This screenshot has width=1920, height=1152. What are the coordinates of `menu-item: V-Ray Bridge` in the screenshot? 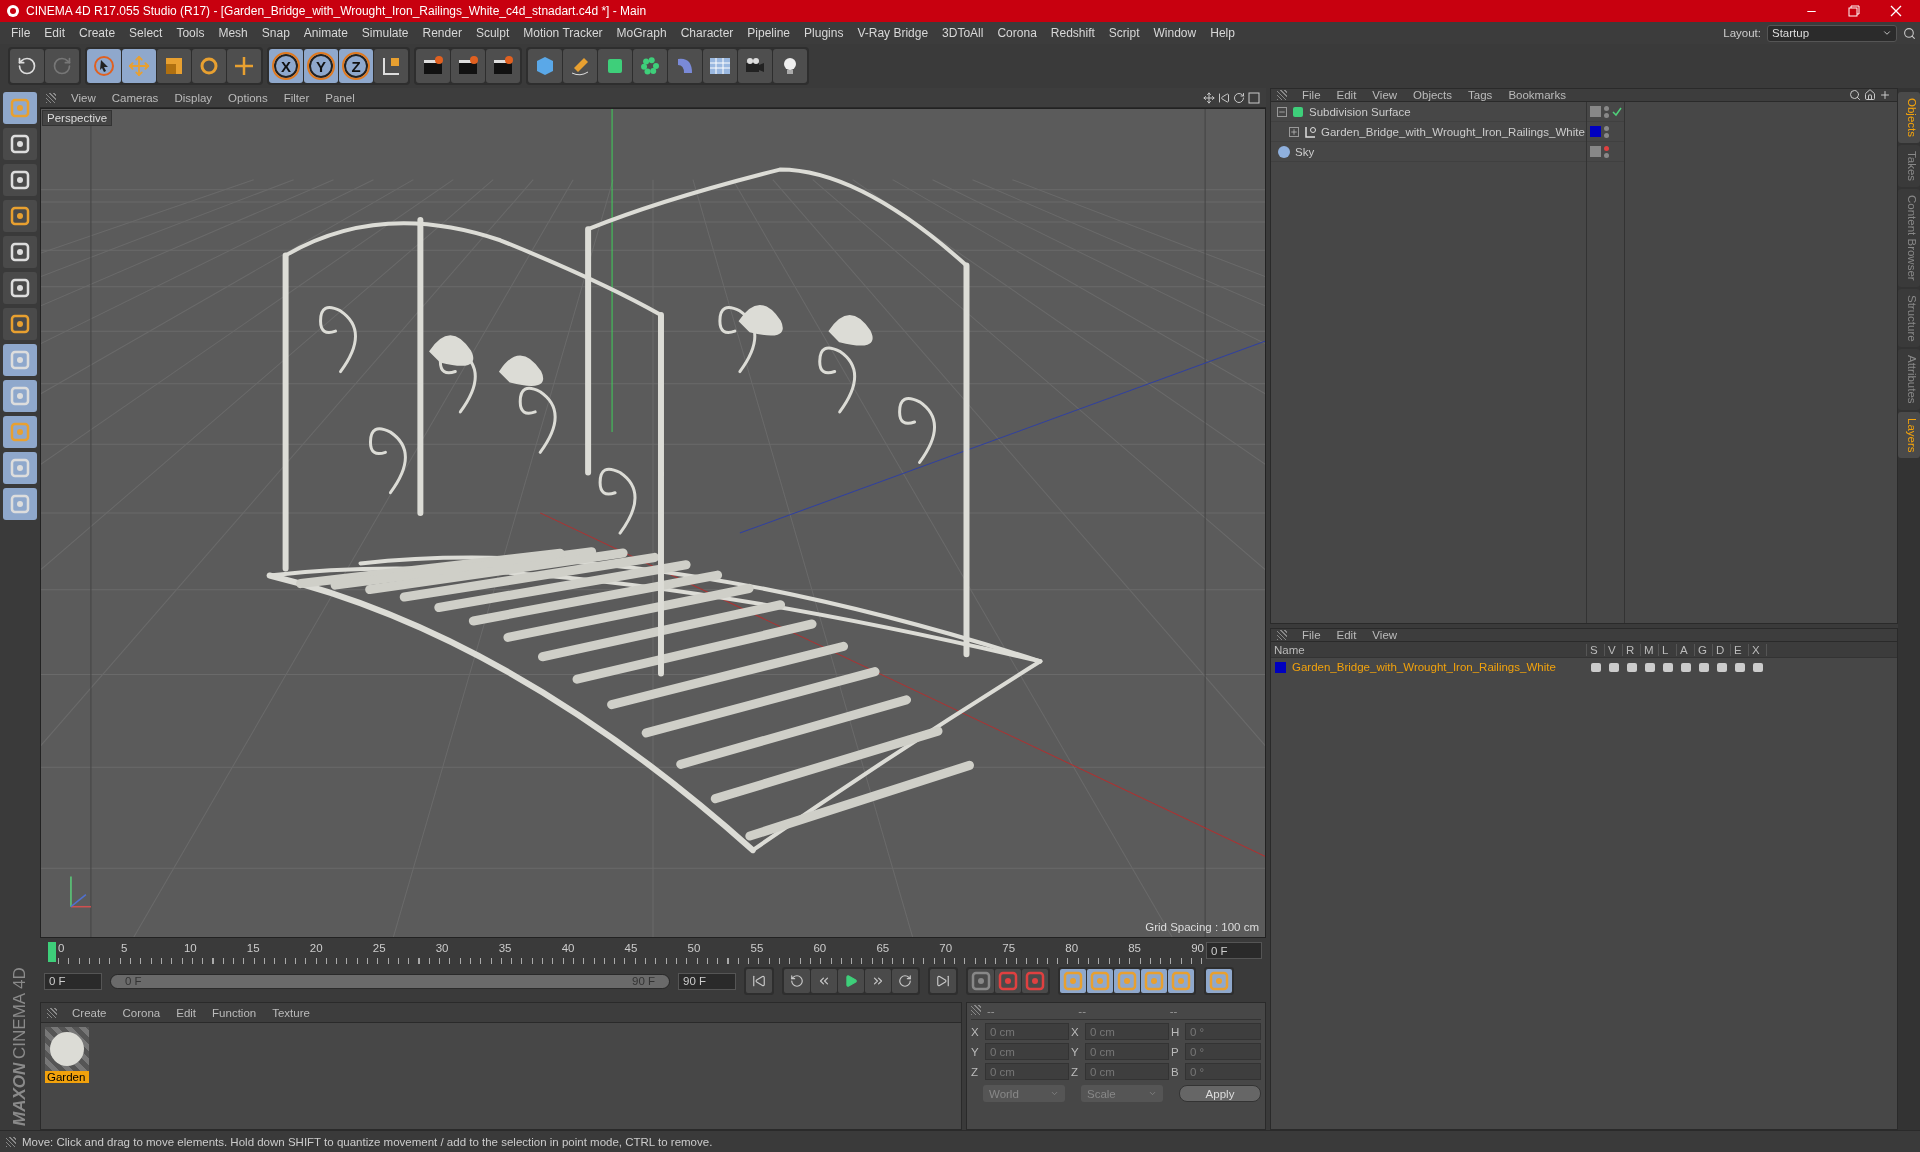 It's located at (893, 33).